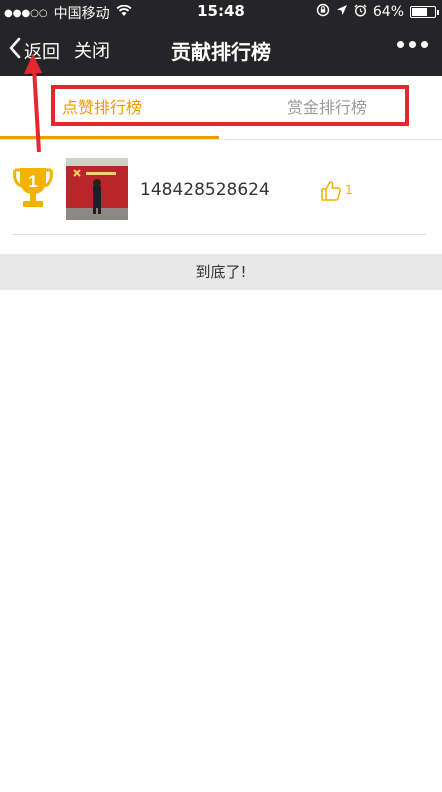 Image resolution: width=442 pixels, height=792 pixels. What do you see at coordinates (32, 181) in the screenshot?
I see `rank-number: 1` at bounding box center [32, 181].